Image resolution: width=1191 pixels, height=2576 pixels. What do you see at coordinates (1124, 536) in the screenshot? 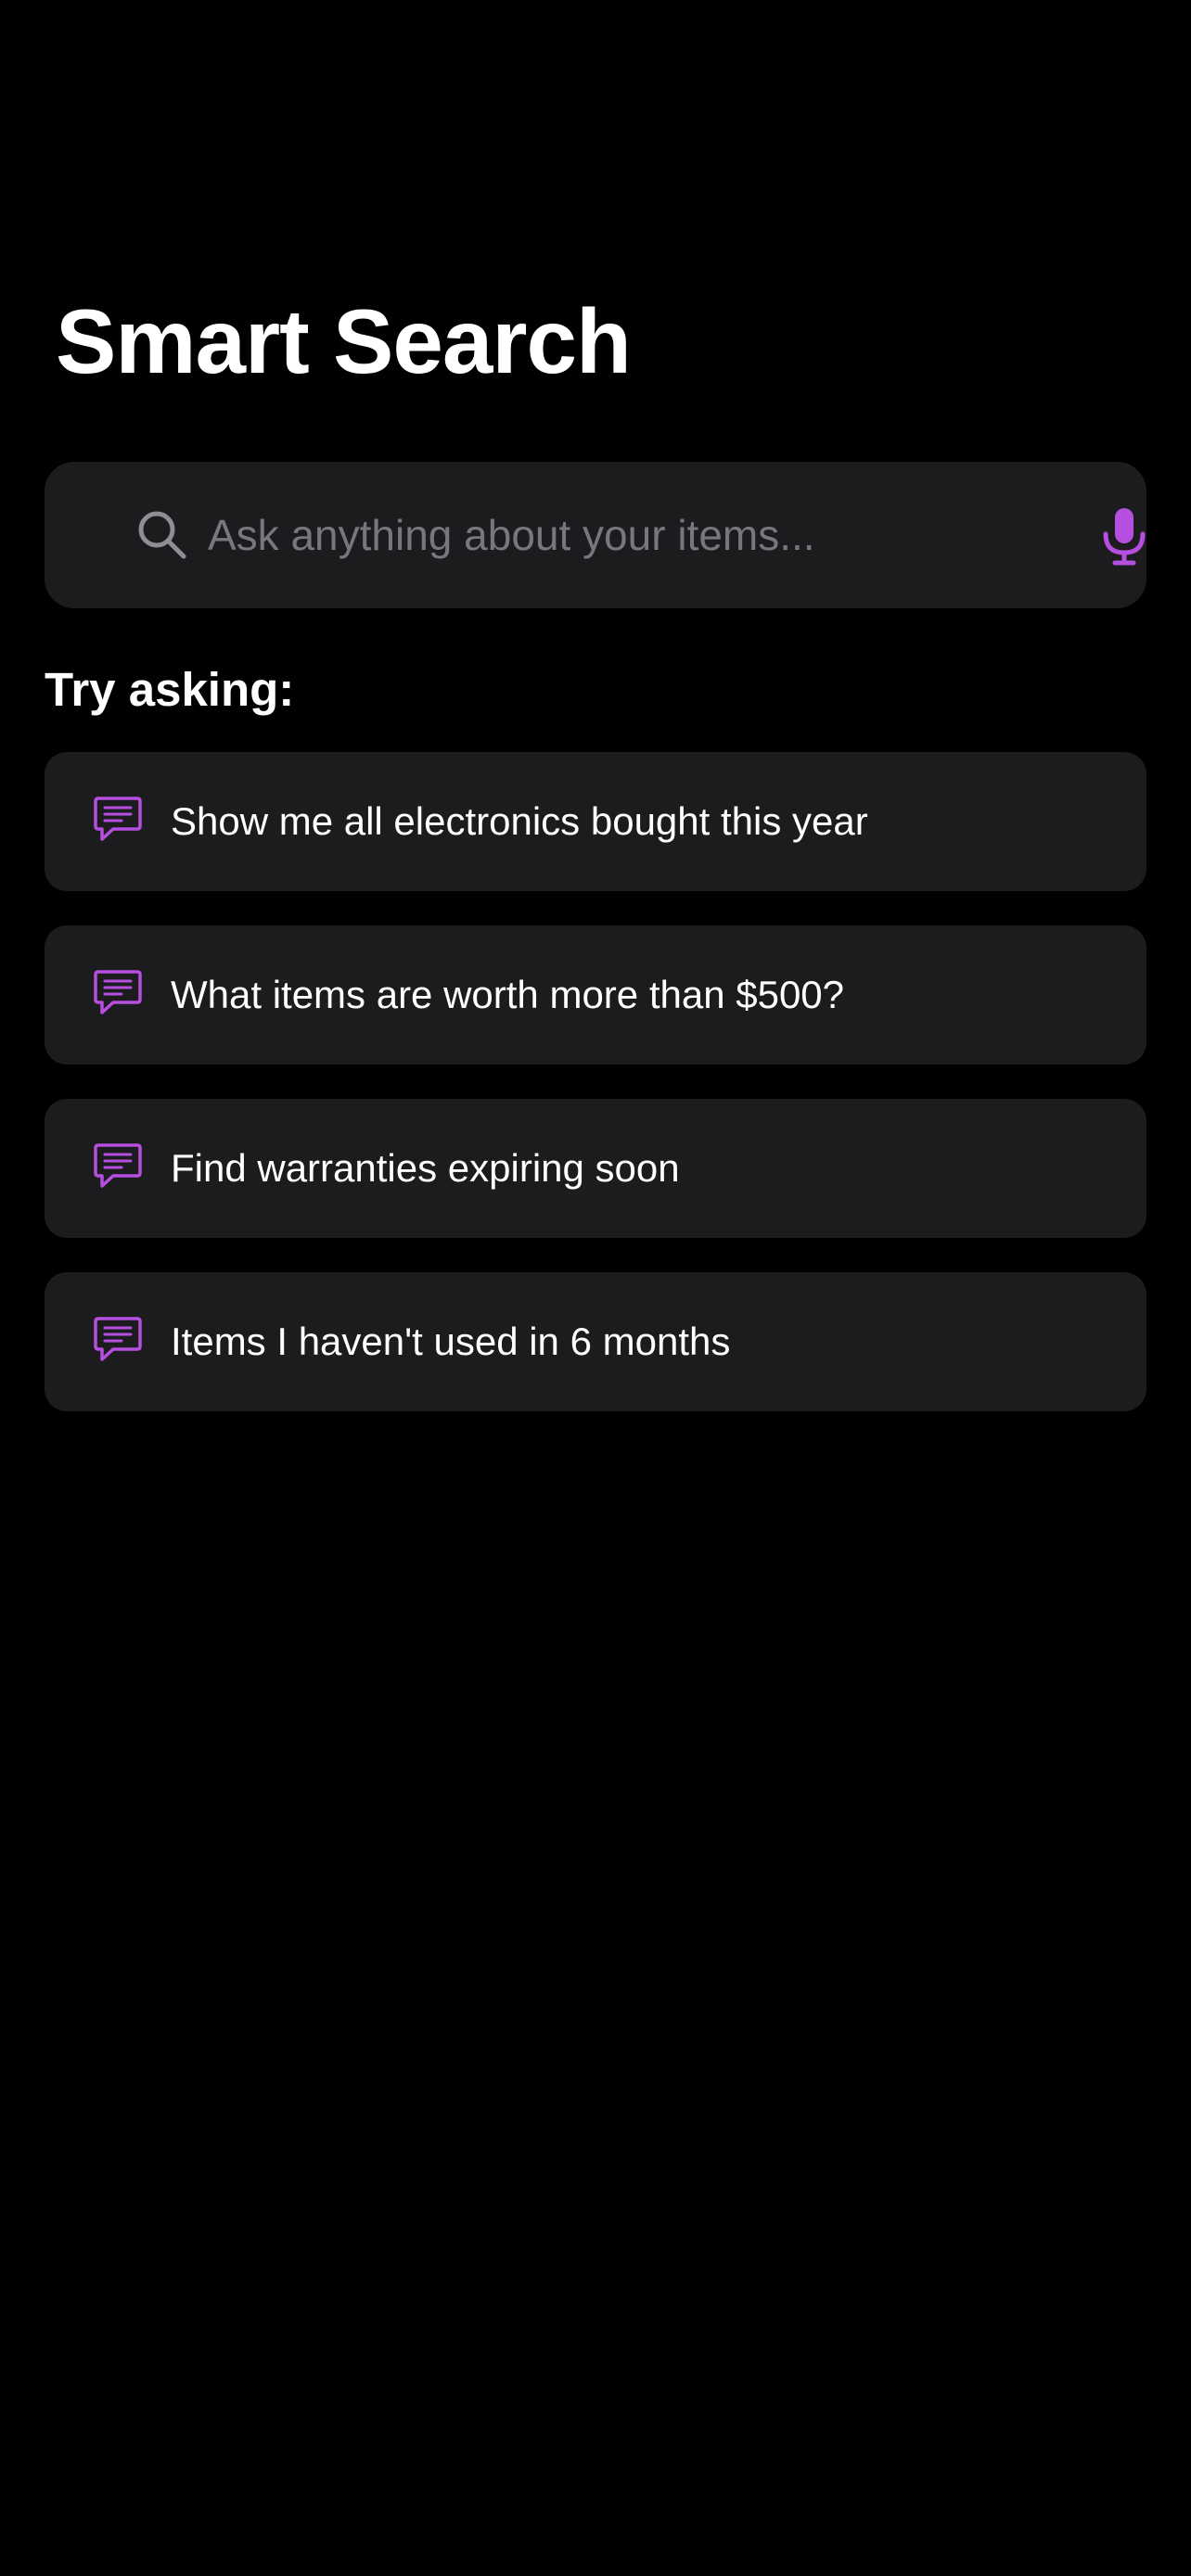
I see `microphone-icon` at bounding box center [1124, 536].